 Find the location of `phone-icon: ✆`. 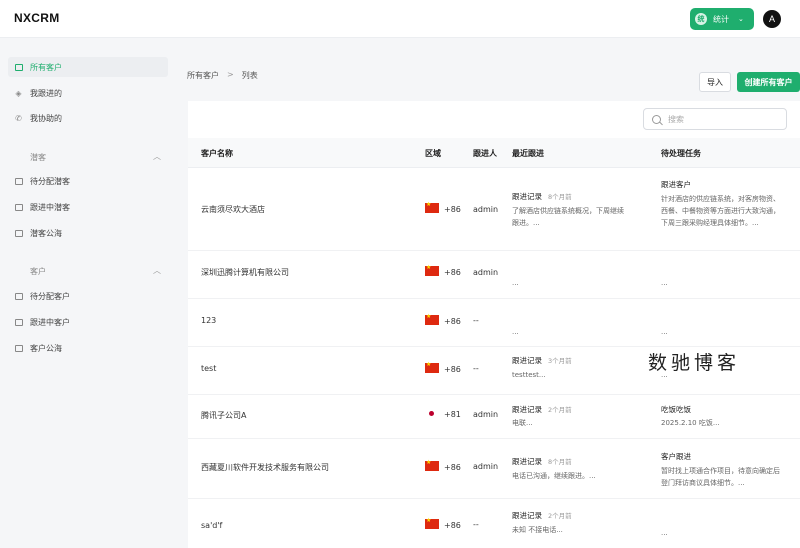

phone-icon: ✆ is located at coordinates (18, 118).